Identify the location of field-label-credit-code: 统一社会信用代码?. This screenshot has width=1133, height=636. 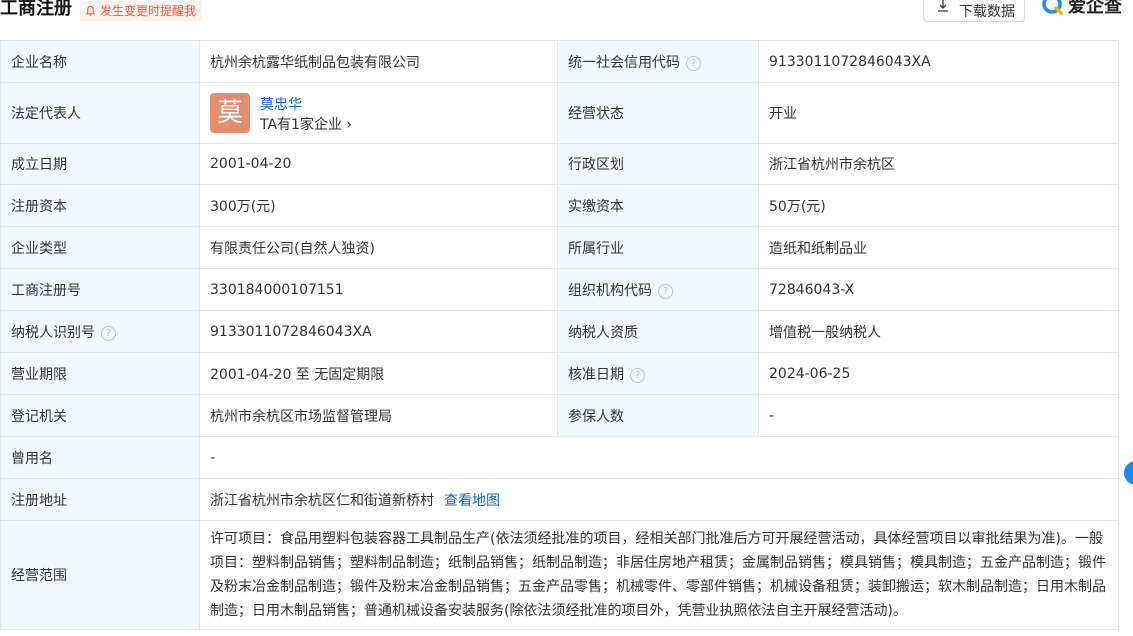
(658, 61).